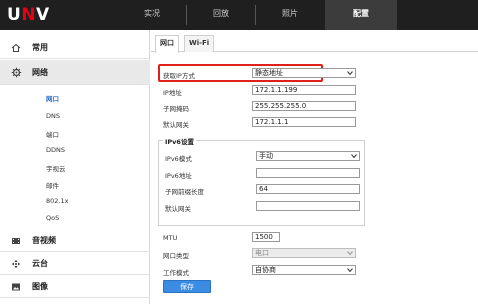  I want to click on tab-wifi: Wi-Fi, so click(199, 43).